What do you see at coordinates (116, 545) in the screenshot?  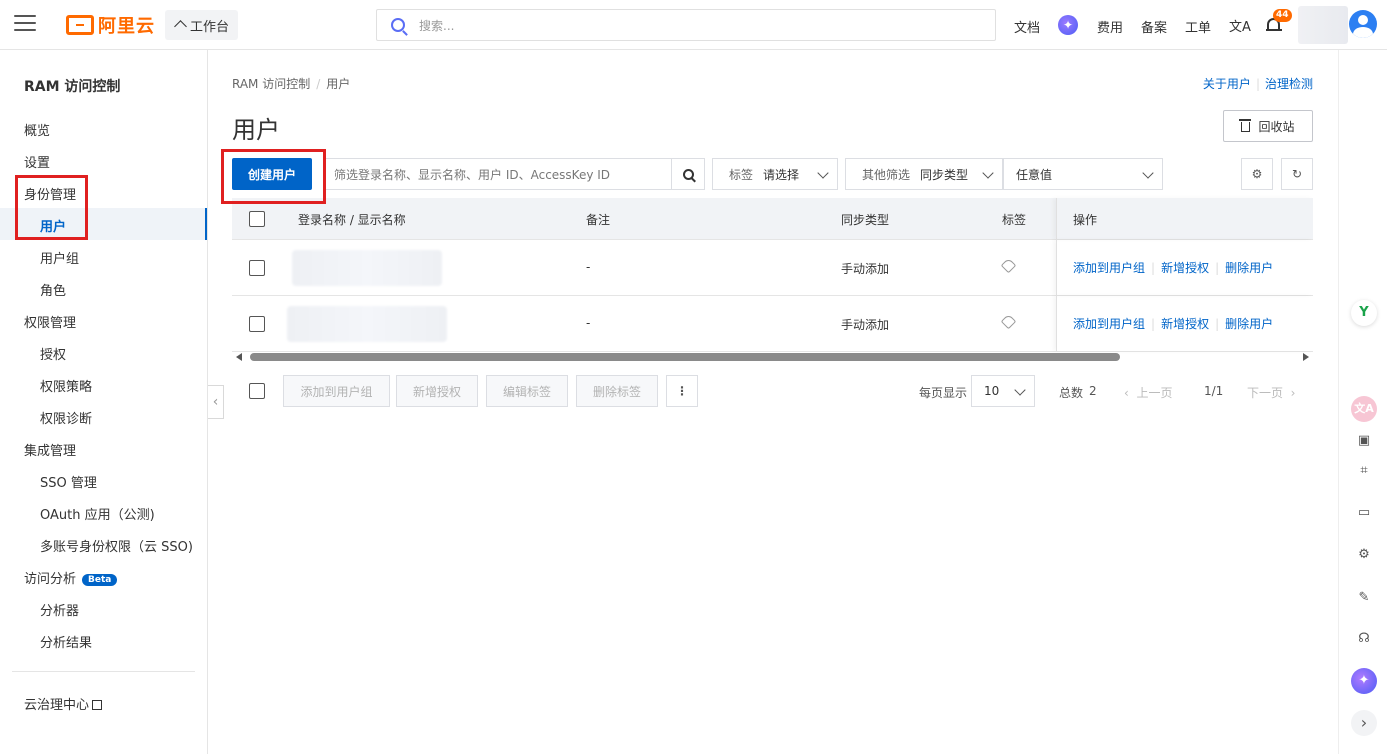 I see `sidebar-item-cloud-sso: 多账号身份权限（云 SSO)` at bounding box center [116, 545].